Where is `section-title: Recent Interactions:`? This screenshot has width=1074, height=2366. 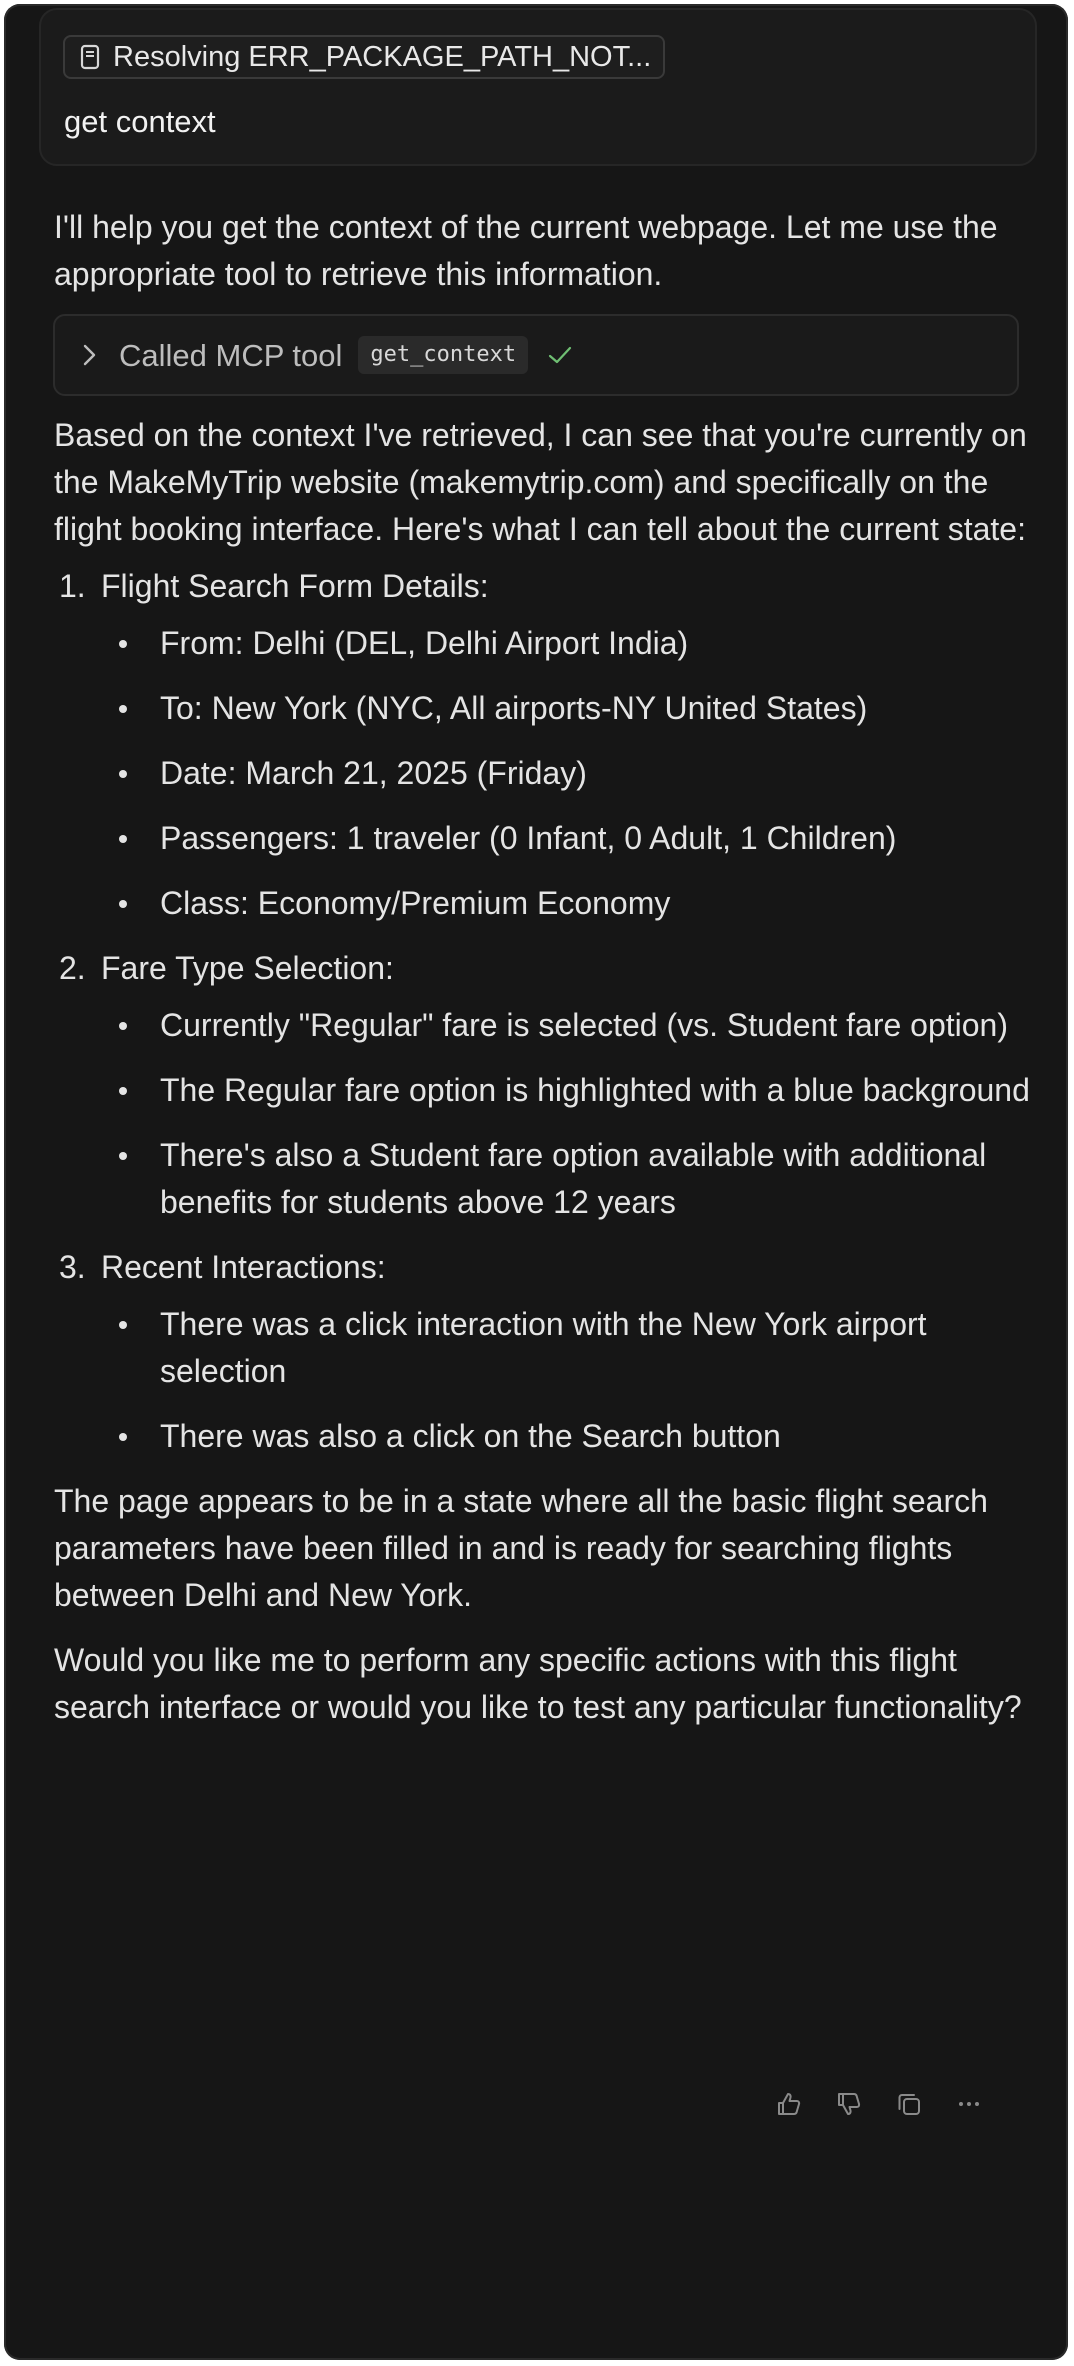
section-title: Recent Interactions: is located at coordinates (243, 1267).